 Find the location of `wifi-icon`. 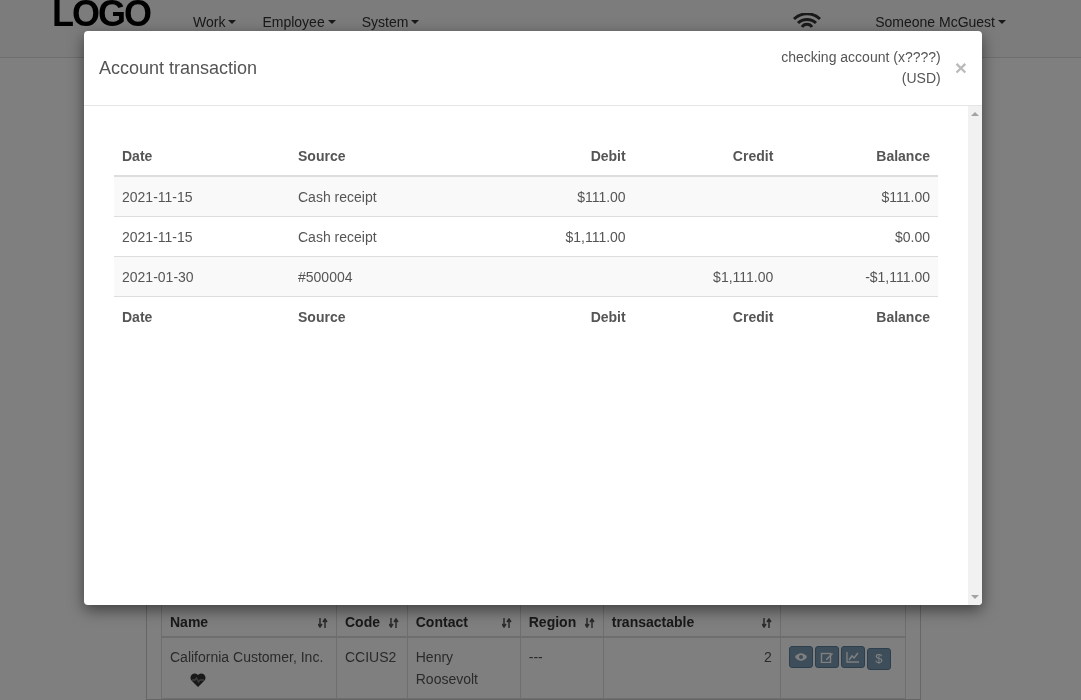

wifi-icon is located at coordinates (807, 20).